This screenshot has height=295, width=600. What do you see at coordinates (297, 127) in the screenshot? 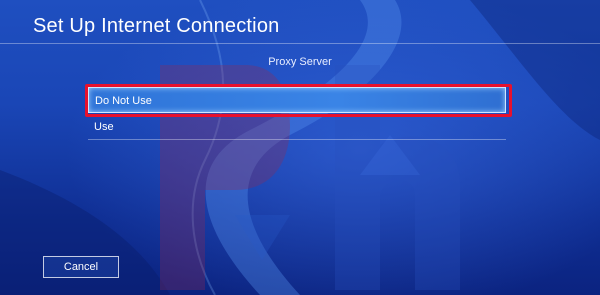
I see `option-use: Use` at bounding box center [297, 127].